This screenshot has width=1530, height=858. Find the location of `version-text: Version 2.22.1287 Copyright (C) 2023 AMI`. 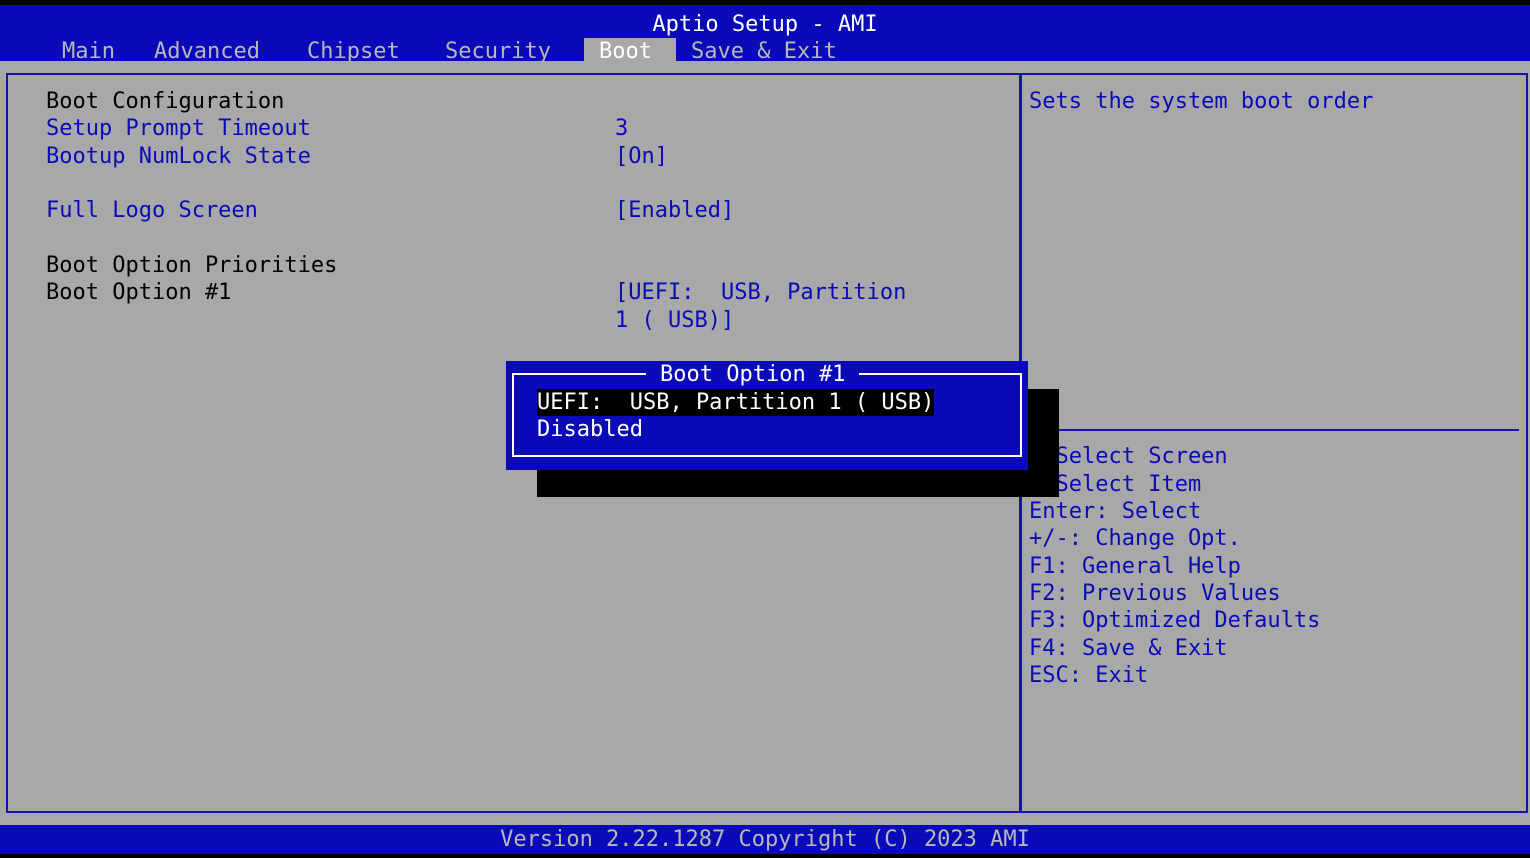

version-text: Version 2.22.1287 Copyright (C) 2023 AMI is located at coordinates (765, 839).